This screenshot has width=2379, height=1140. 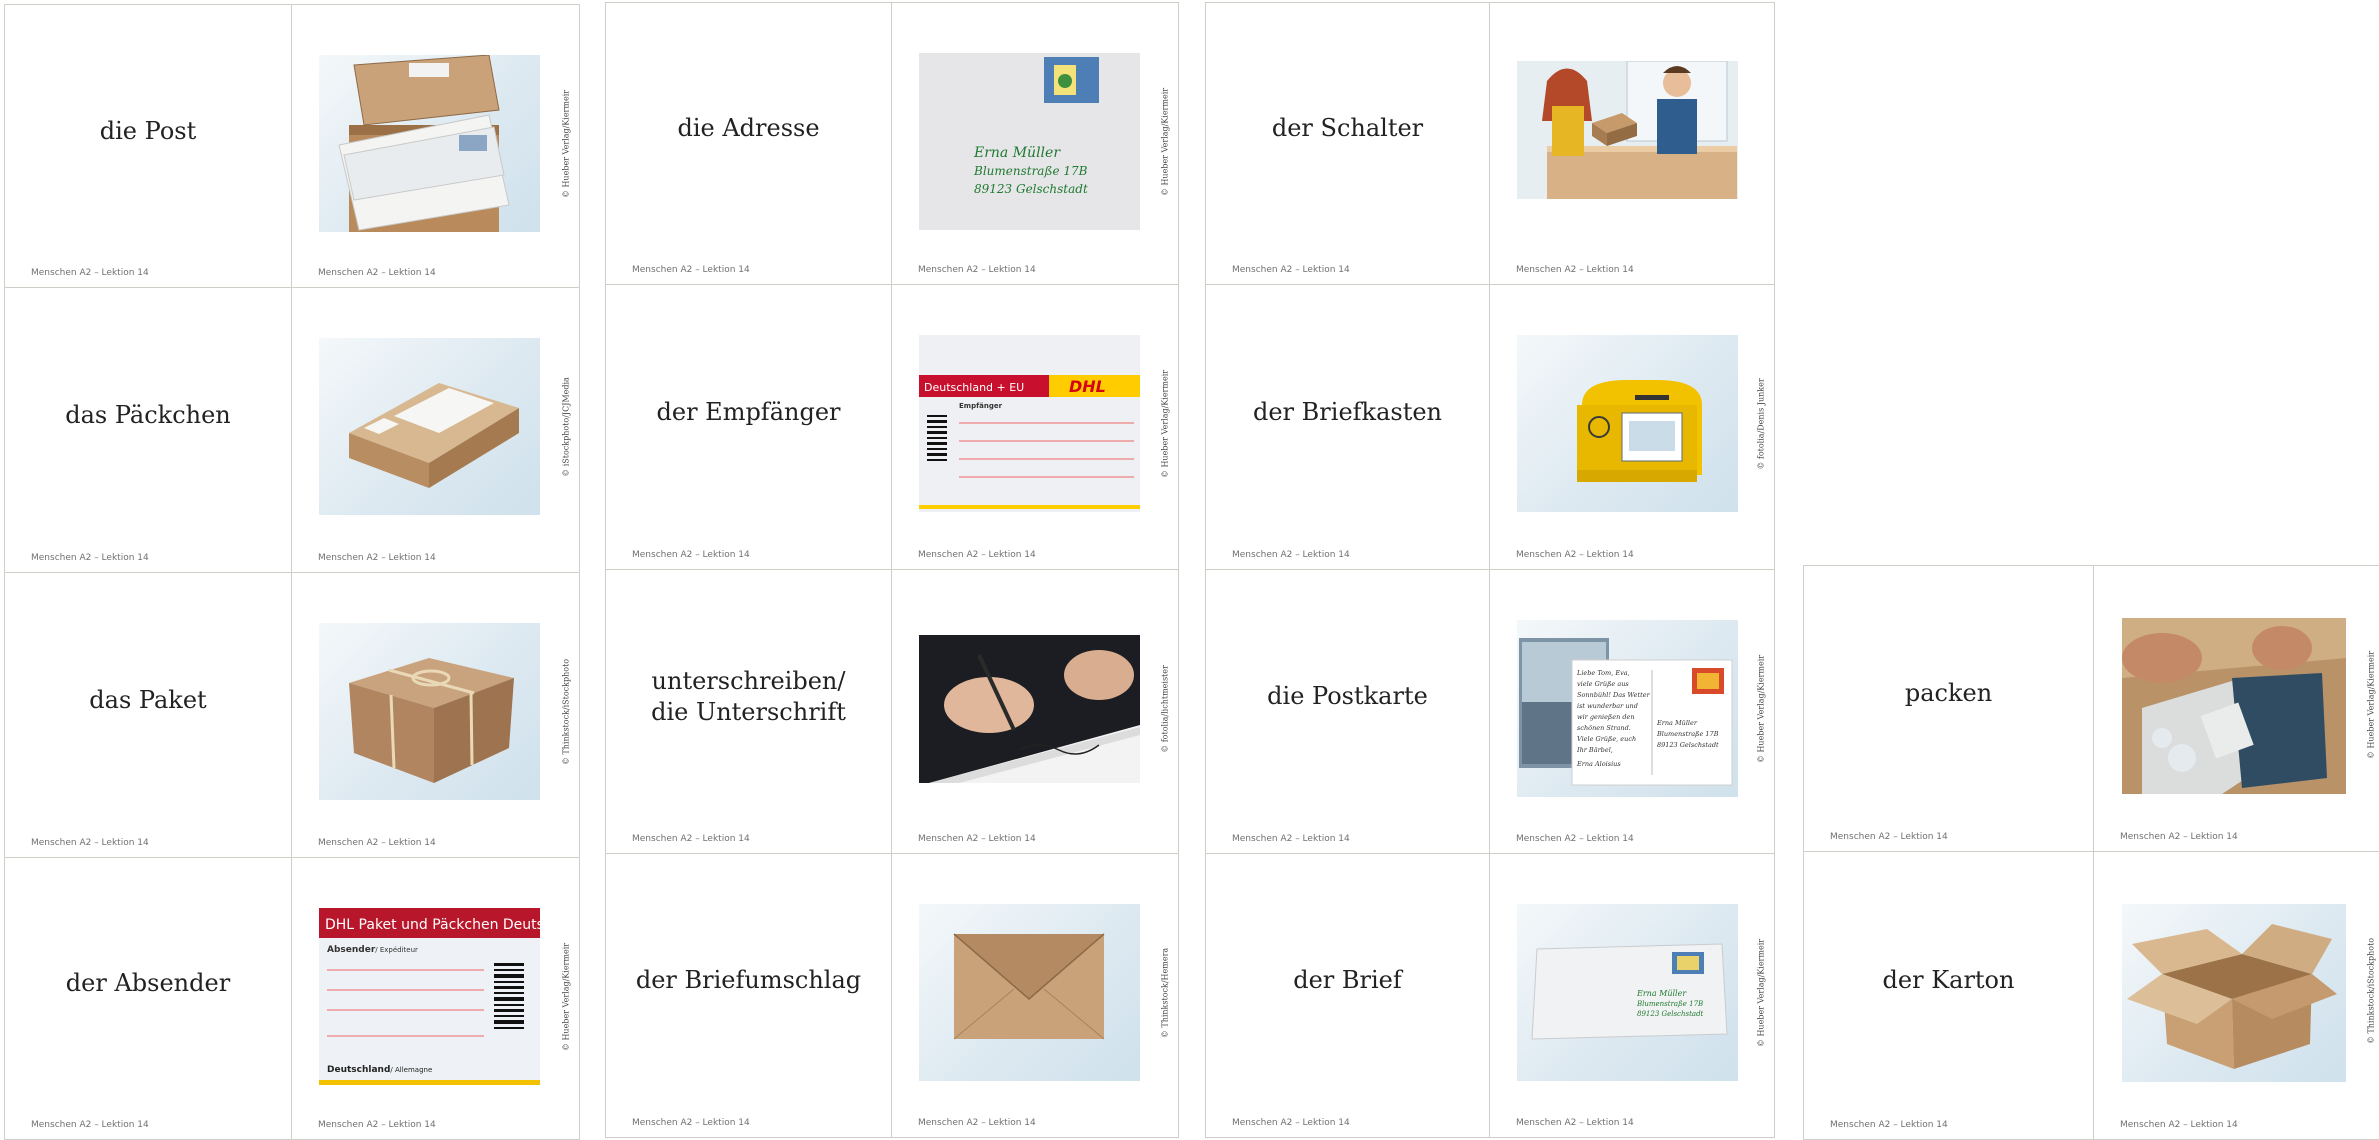 What do you see at coordinates (148, 983) in the screenshot?
I see `word-text: der Absender` at bounding box center [148, 983].